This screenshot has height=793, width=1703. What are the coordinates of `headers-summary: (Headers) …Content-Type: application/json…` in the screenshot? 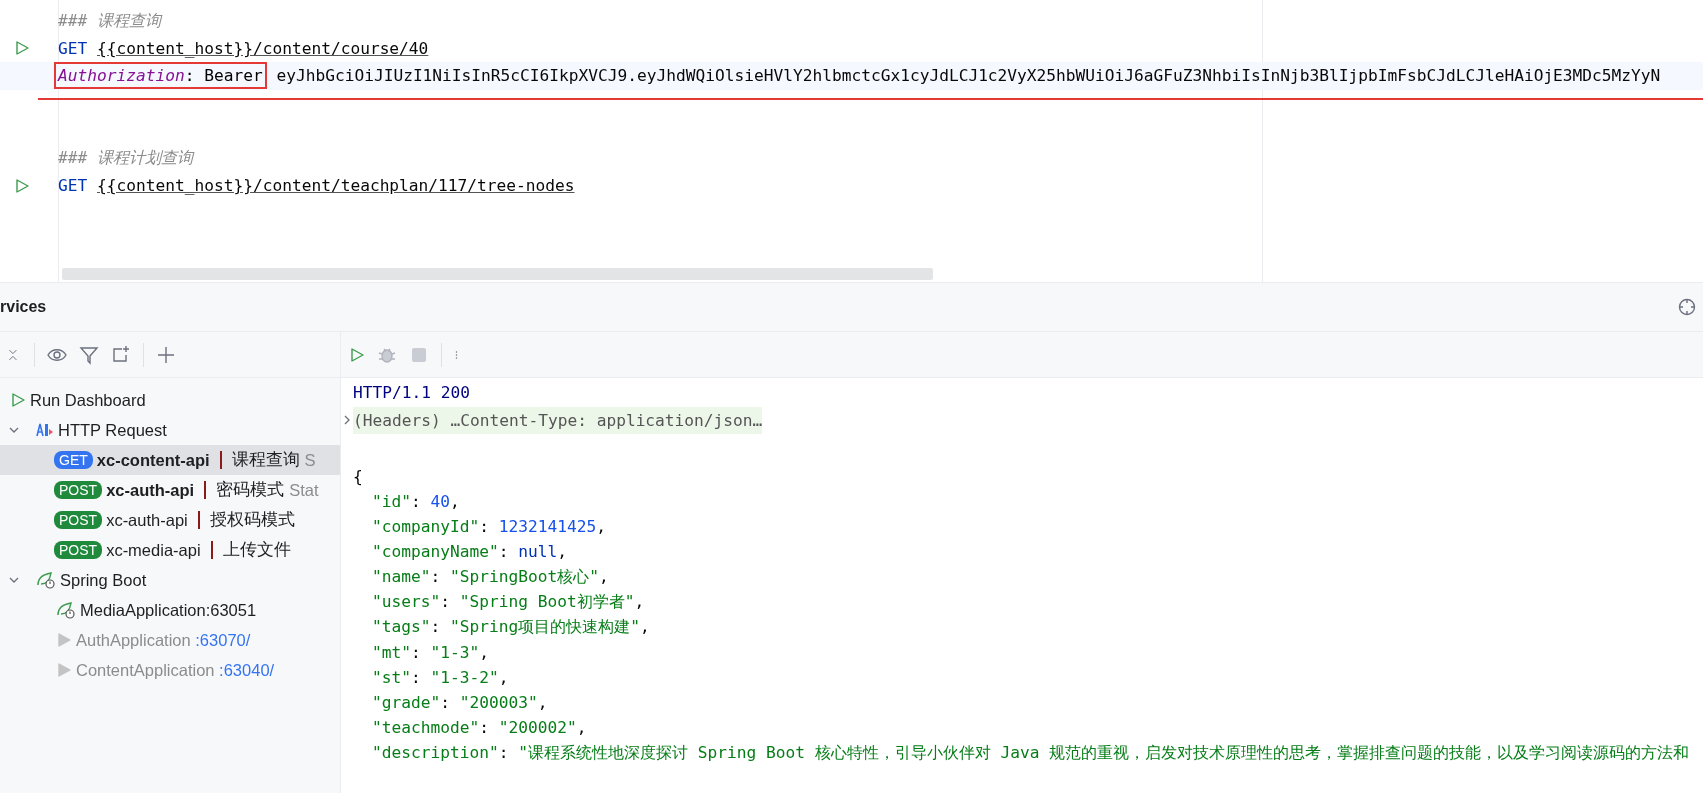 It's located at (558, 420).